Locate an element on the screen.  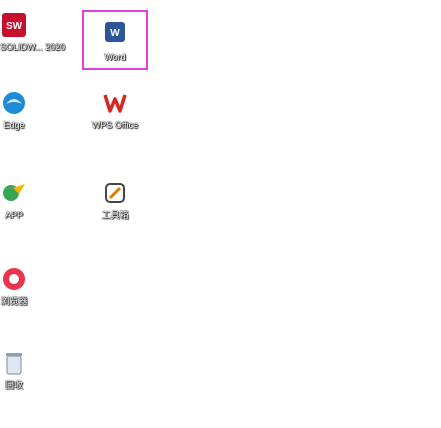
svg-text: SW is located at coordinates (14, 26).